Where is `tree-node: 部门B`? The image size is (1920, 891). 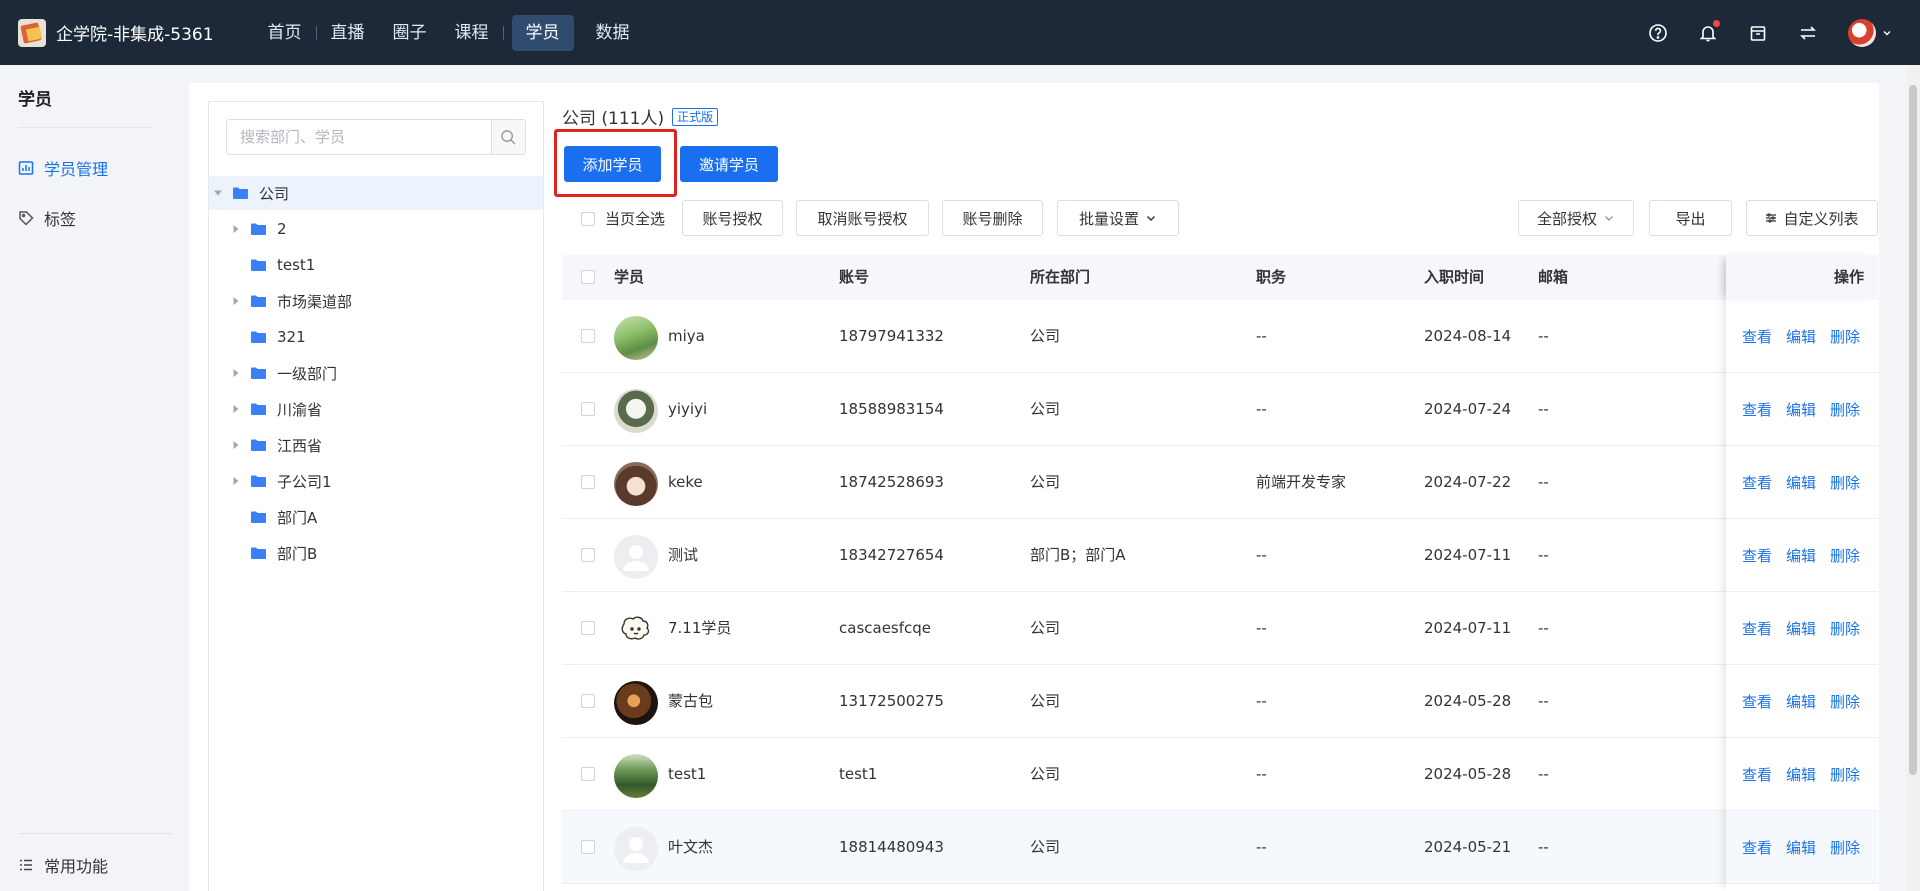 tree-node: 部门B is located at coordinates (376, 553).